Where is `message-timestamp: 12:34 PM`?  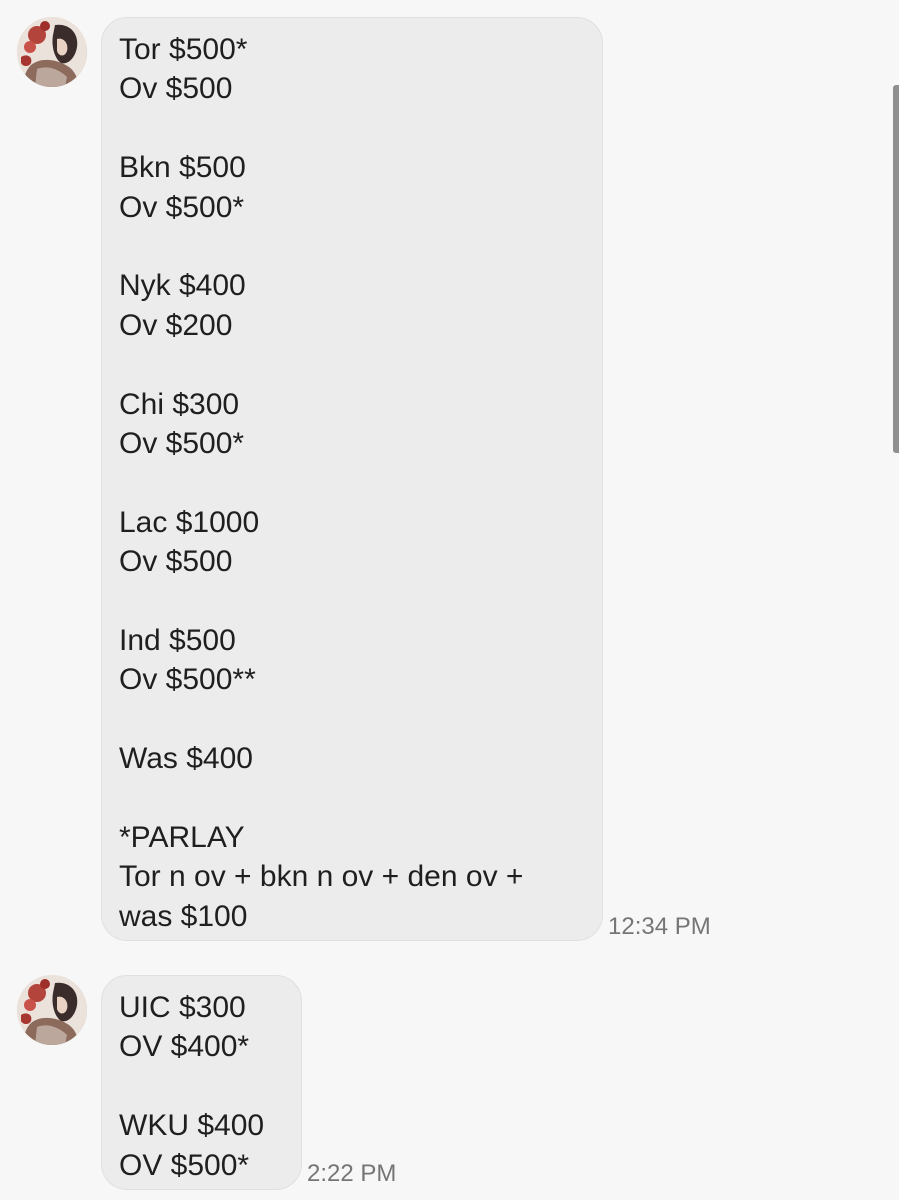
message-timestamp: 12:34 PM is located at coordinates (659, 926).